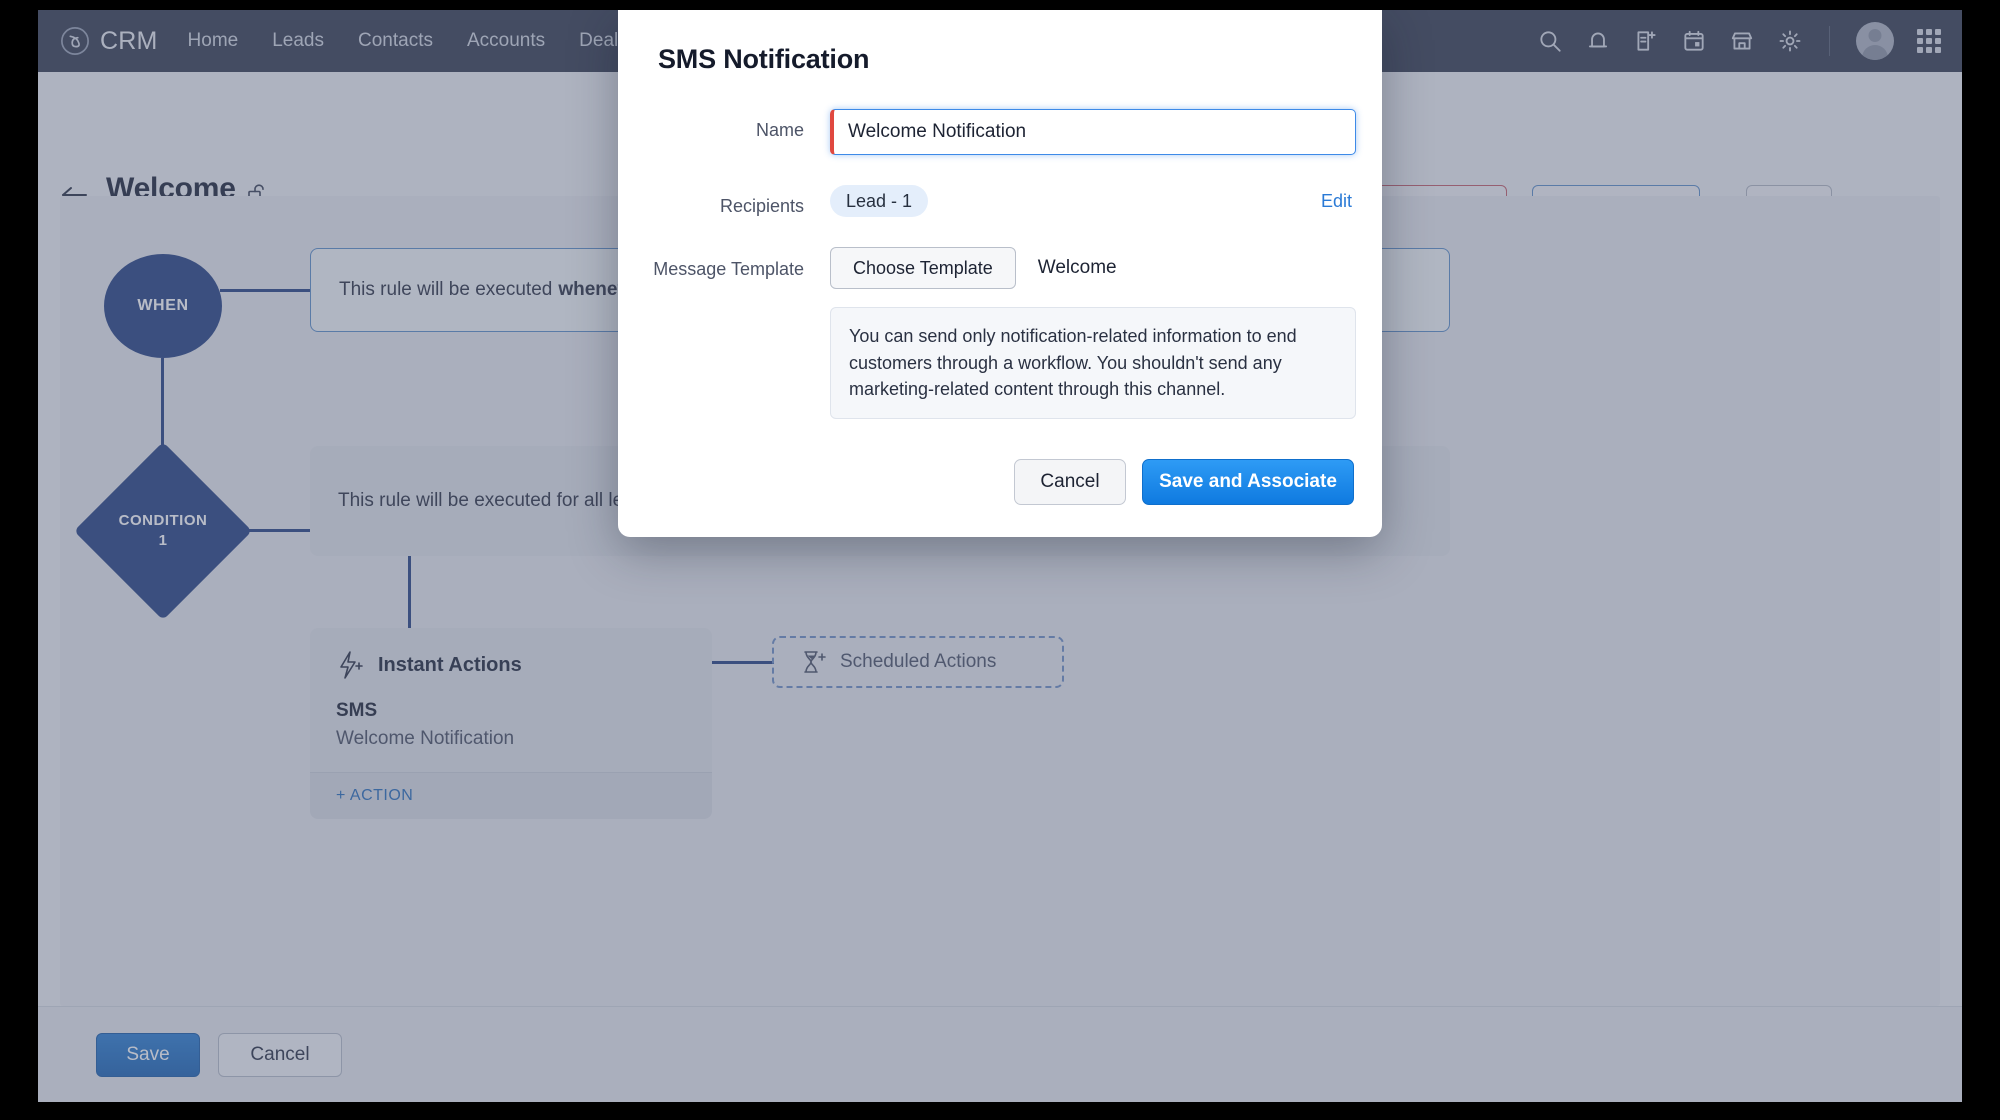 The height and width of the screenshot is (1120, 2000). I want to click on name-label: Name, so click(779, 130).